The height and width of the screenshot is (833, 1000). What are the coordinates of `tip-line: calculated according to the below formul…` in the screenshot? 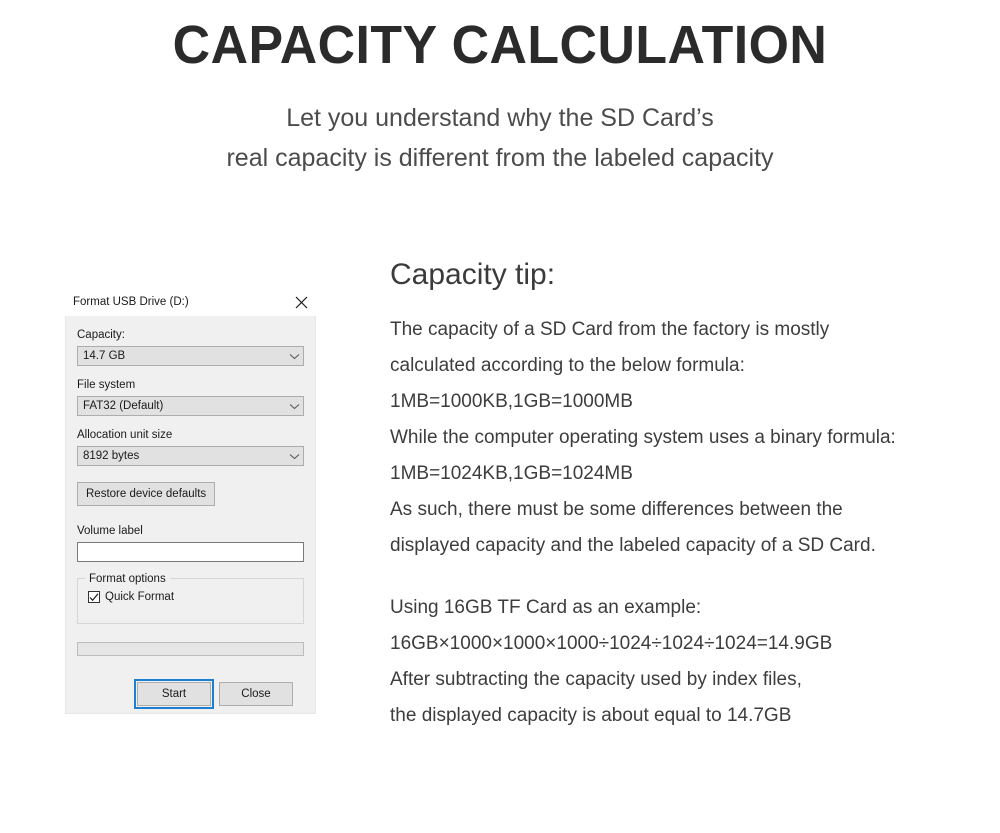 It's located at (567, 365).